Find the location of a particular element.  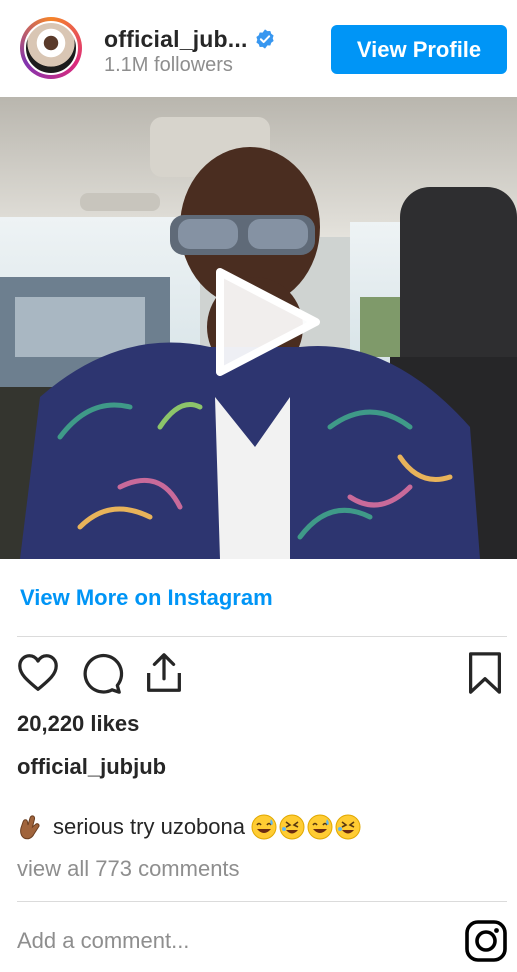

post-caption: serious try uzobona is located at coordinates (190, 827).